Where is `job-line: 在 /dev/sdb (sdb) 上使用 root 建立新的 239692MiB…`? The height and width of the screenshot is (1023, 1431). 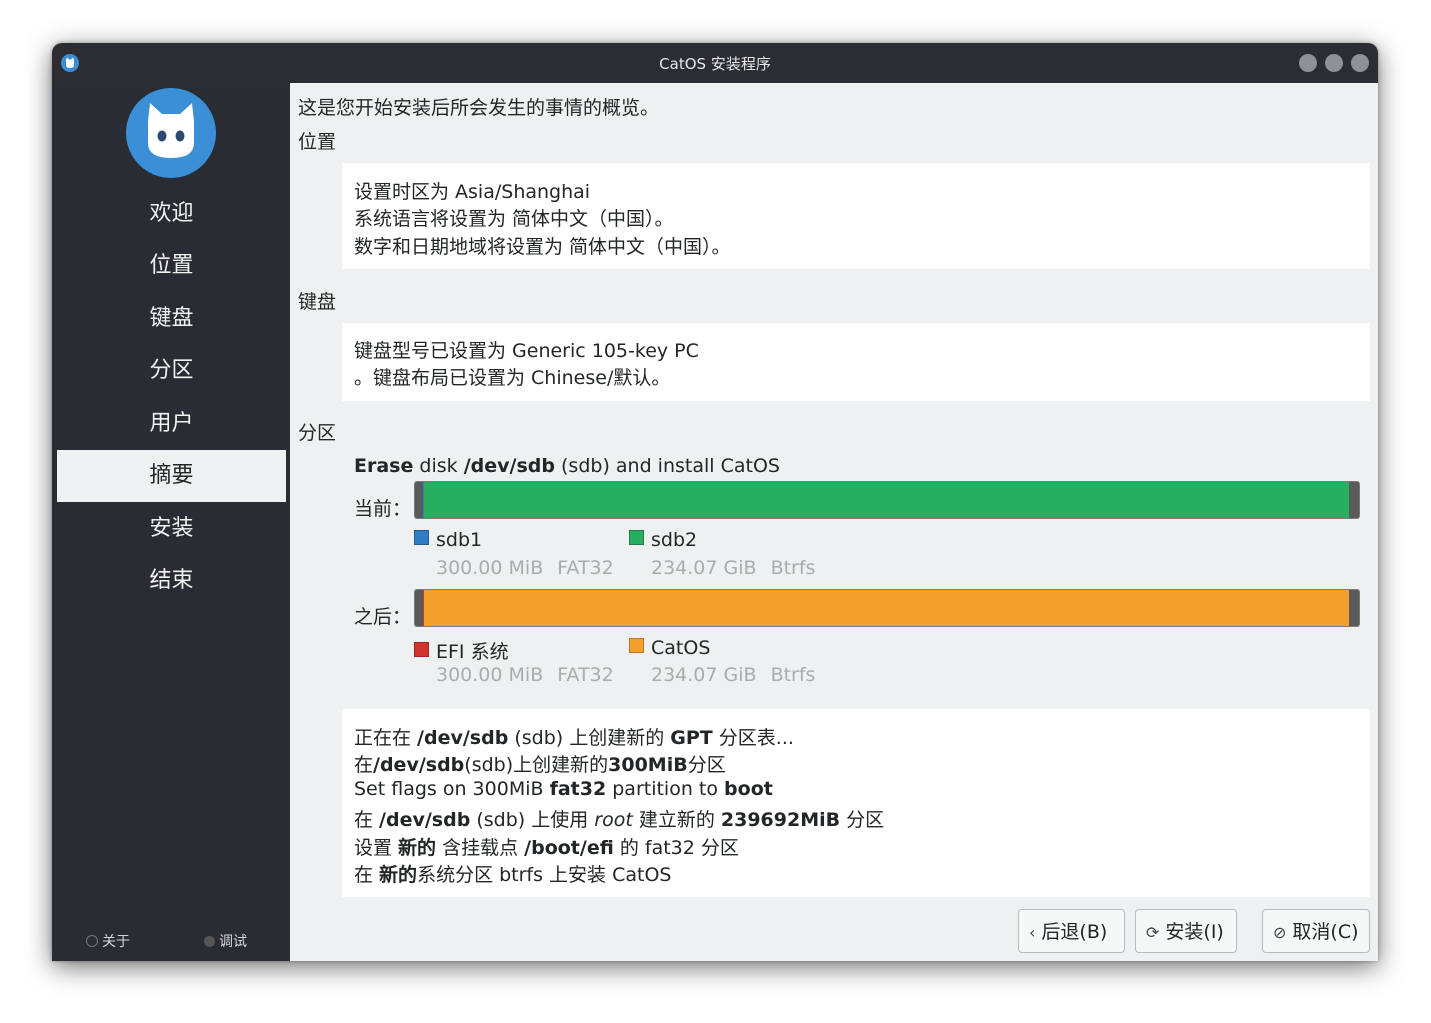 job-line: 在 /dev/sdb (sdb) 上使用 root 建立新的 239692MiB… is located at coordinates (619, 818).